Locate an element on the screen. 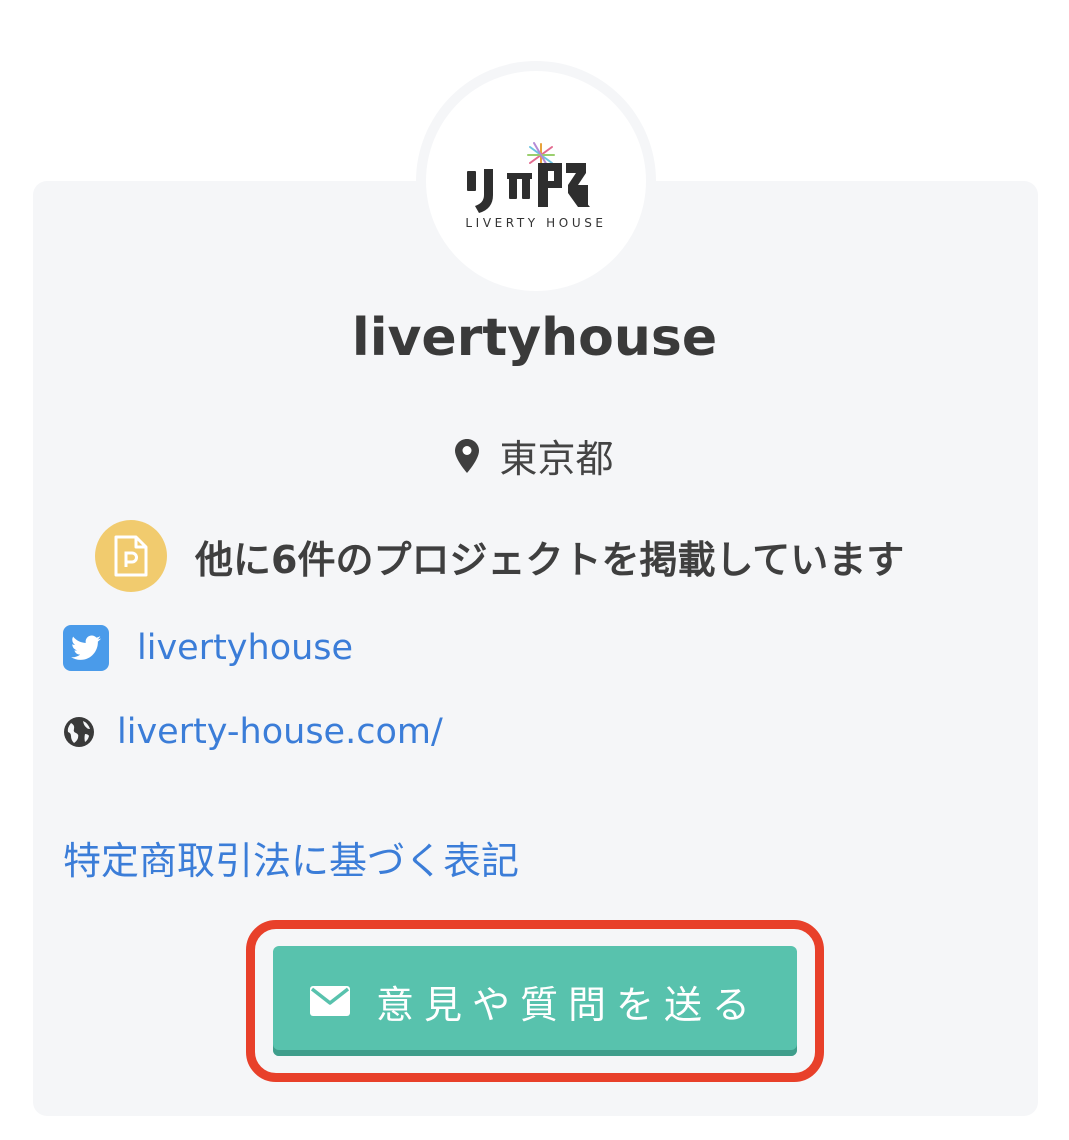  map-pin-icon is located at coordinates (467, 455).